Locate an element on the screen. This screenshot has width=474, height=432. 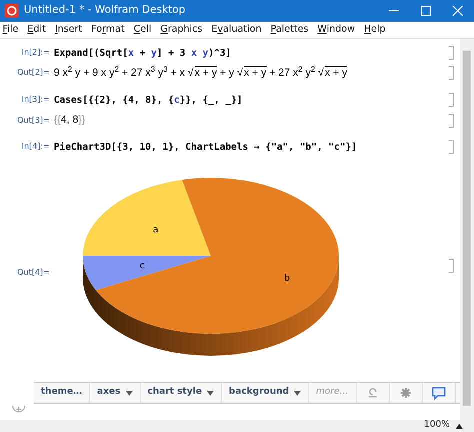
input-code: Expand[(Sqrt[x + y] + 3 x y)^3] is located at coordinates (143, 53).